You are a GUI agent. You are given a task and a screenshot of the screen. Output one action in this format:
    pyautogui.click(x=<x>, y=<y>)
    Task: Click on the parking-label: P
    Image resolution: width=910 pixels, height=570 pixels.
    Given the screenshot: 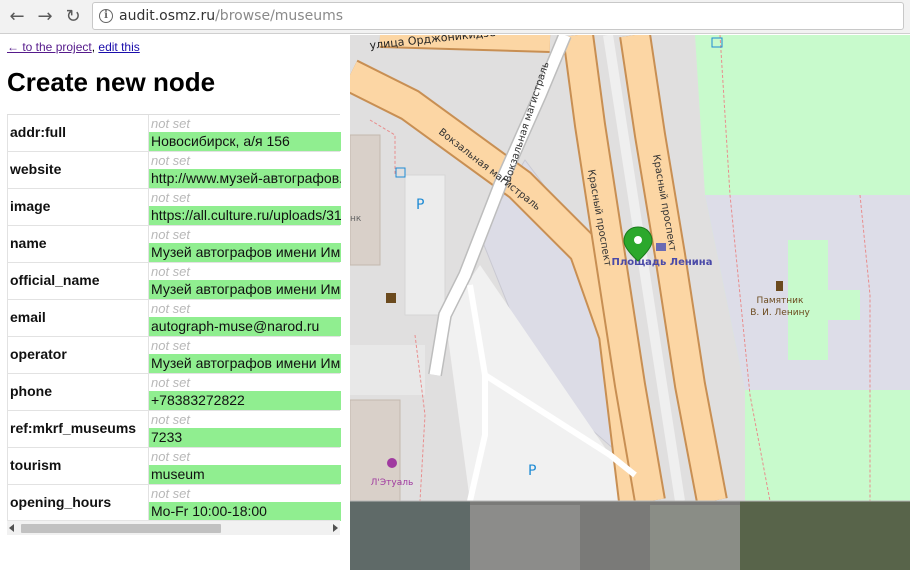 What is the action you would take?
    pyautogui.click(x=420, y=205)
    